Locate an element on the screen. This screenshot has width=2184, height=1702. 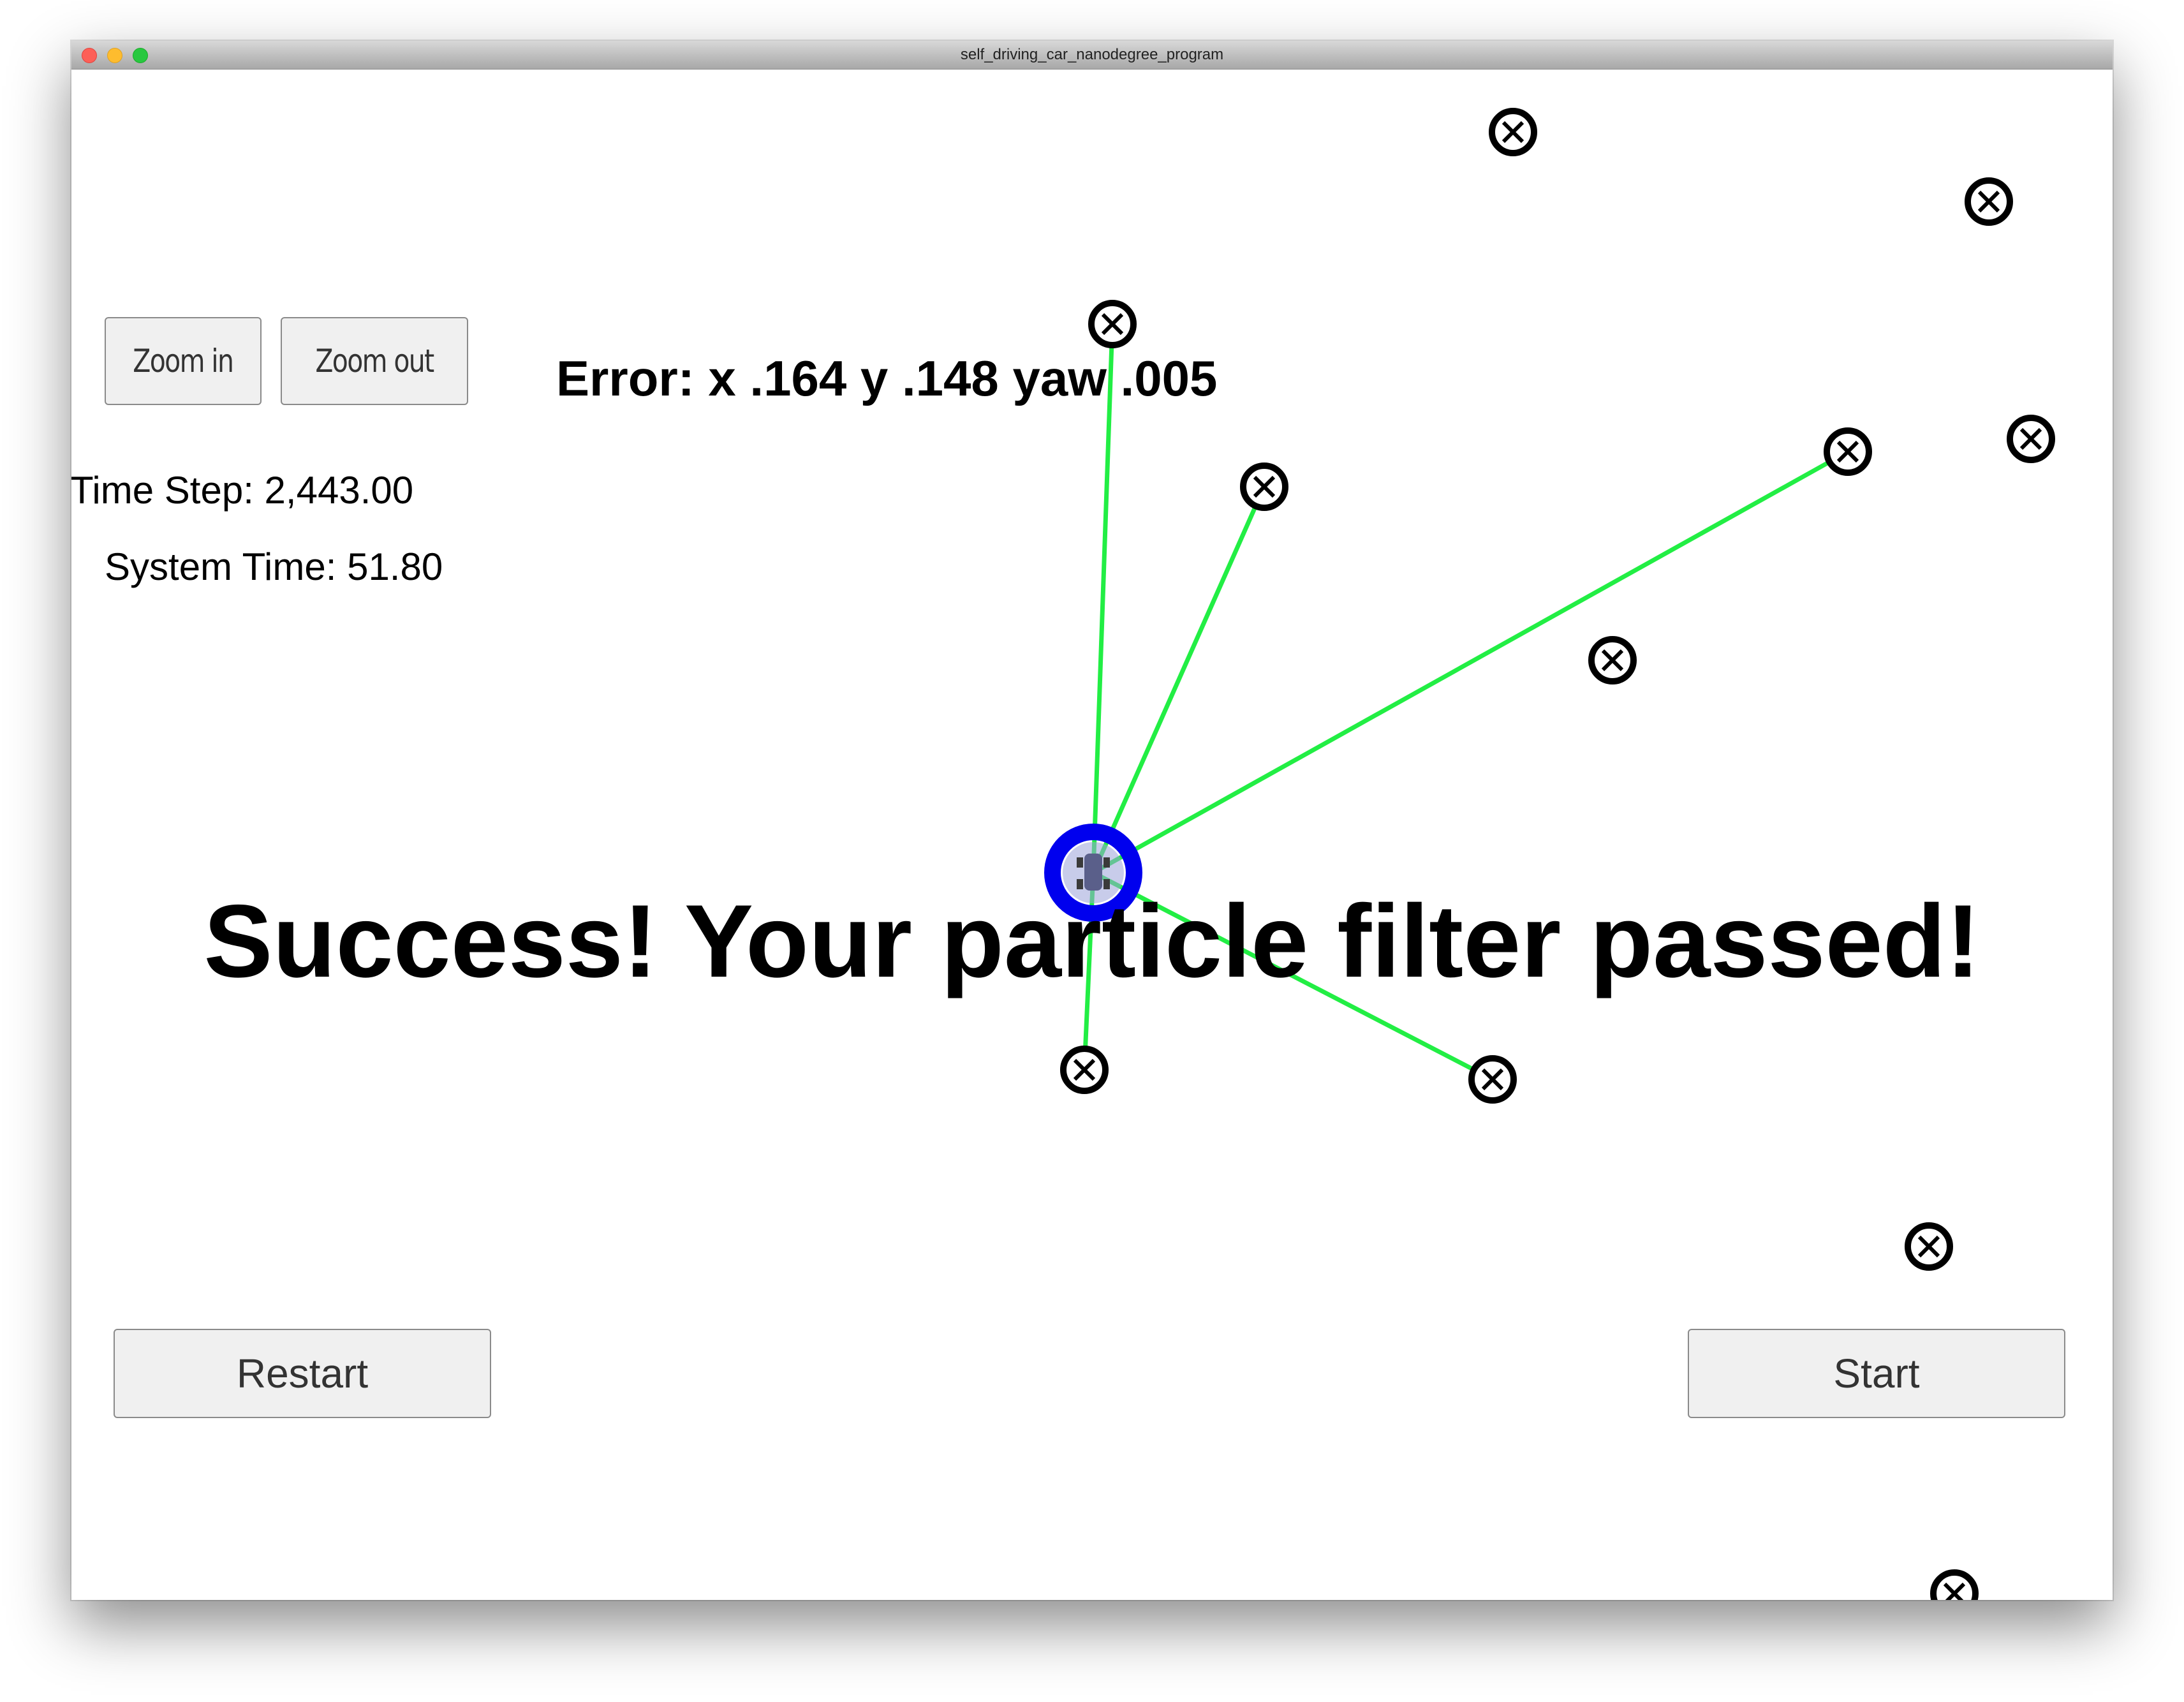
window-title: self_driving_car_nanodegree_program is located at coordinates (1092, 55).